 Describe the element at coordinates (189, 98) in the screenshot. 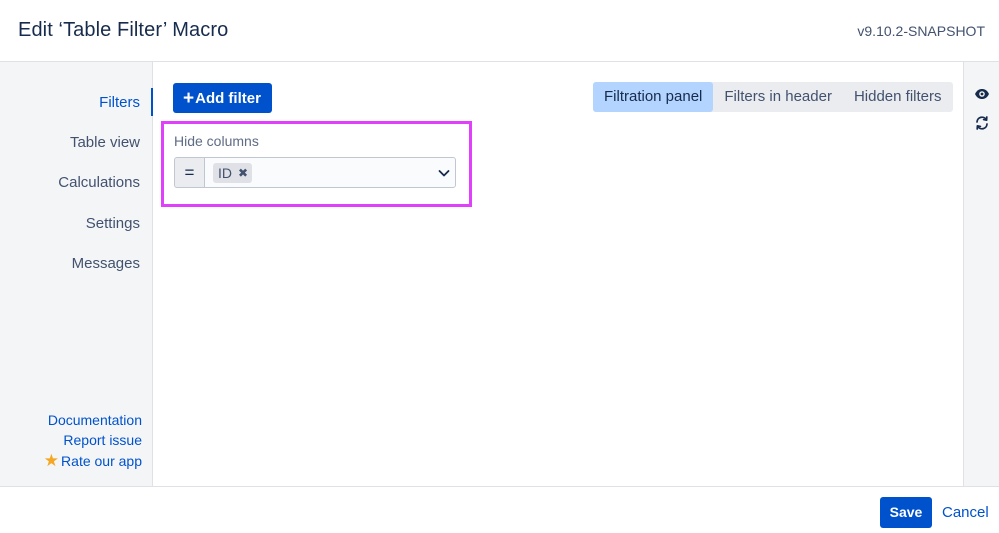

I see `plus-icon: +` at that location.